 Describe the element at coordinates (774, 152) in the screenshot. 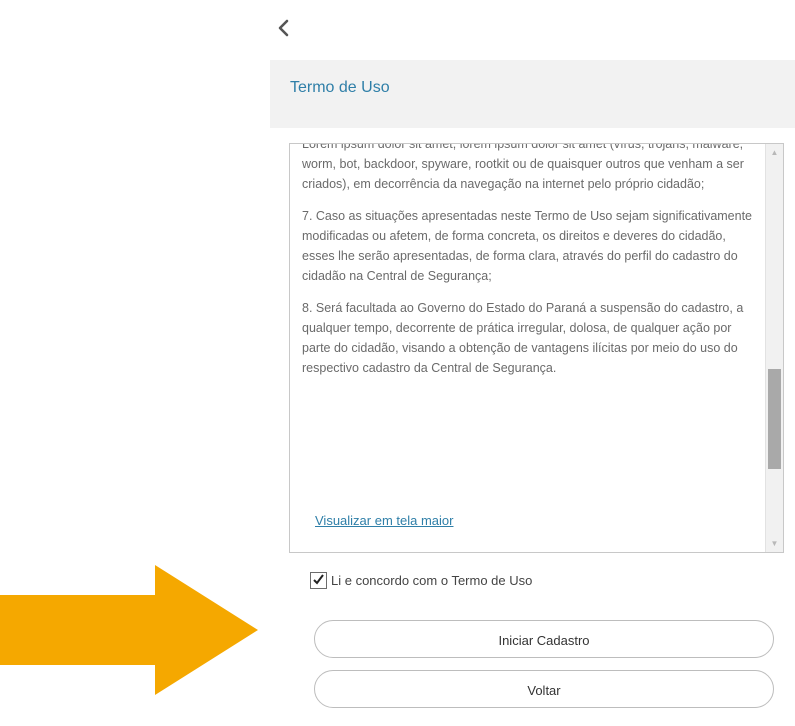

I see `triangle-up-icon: ▲` at that location.